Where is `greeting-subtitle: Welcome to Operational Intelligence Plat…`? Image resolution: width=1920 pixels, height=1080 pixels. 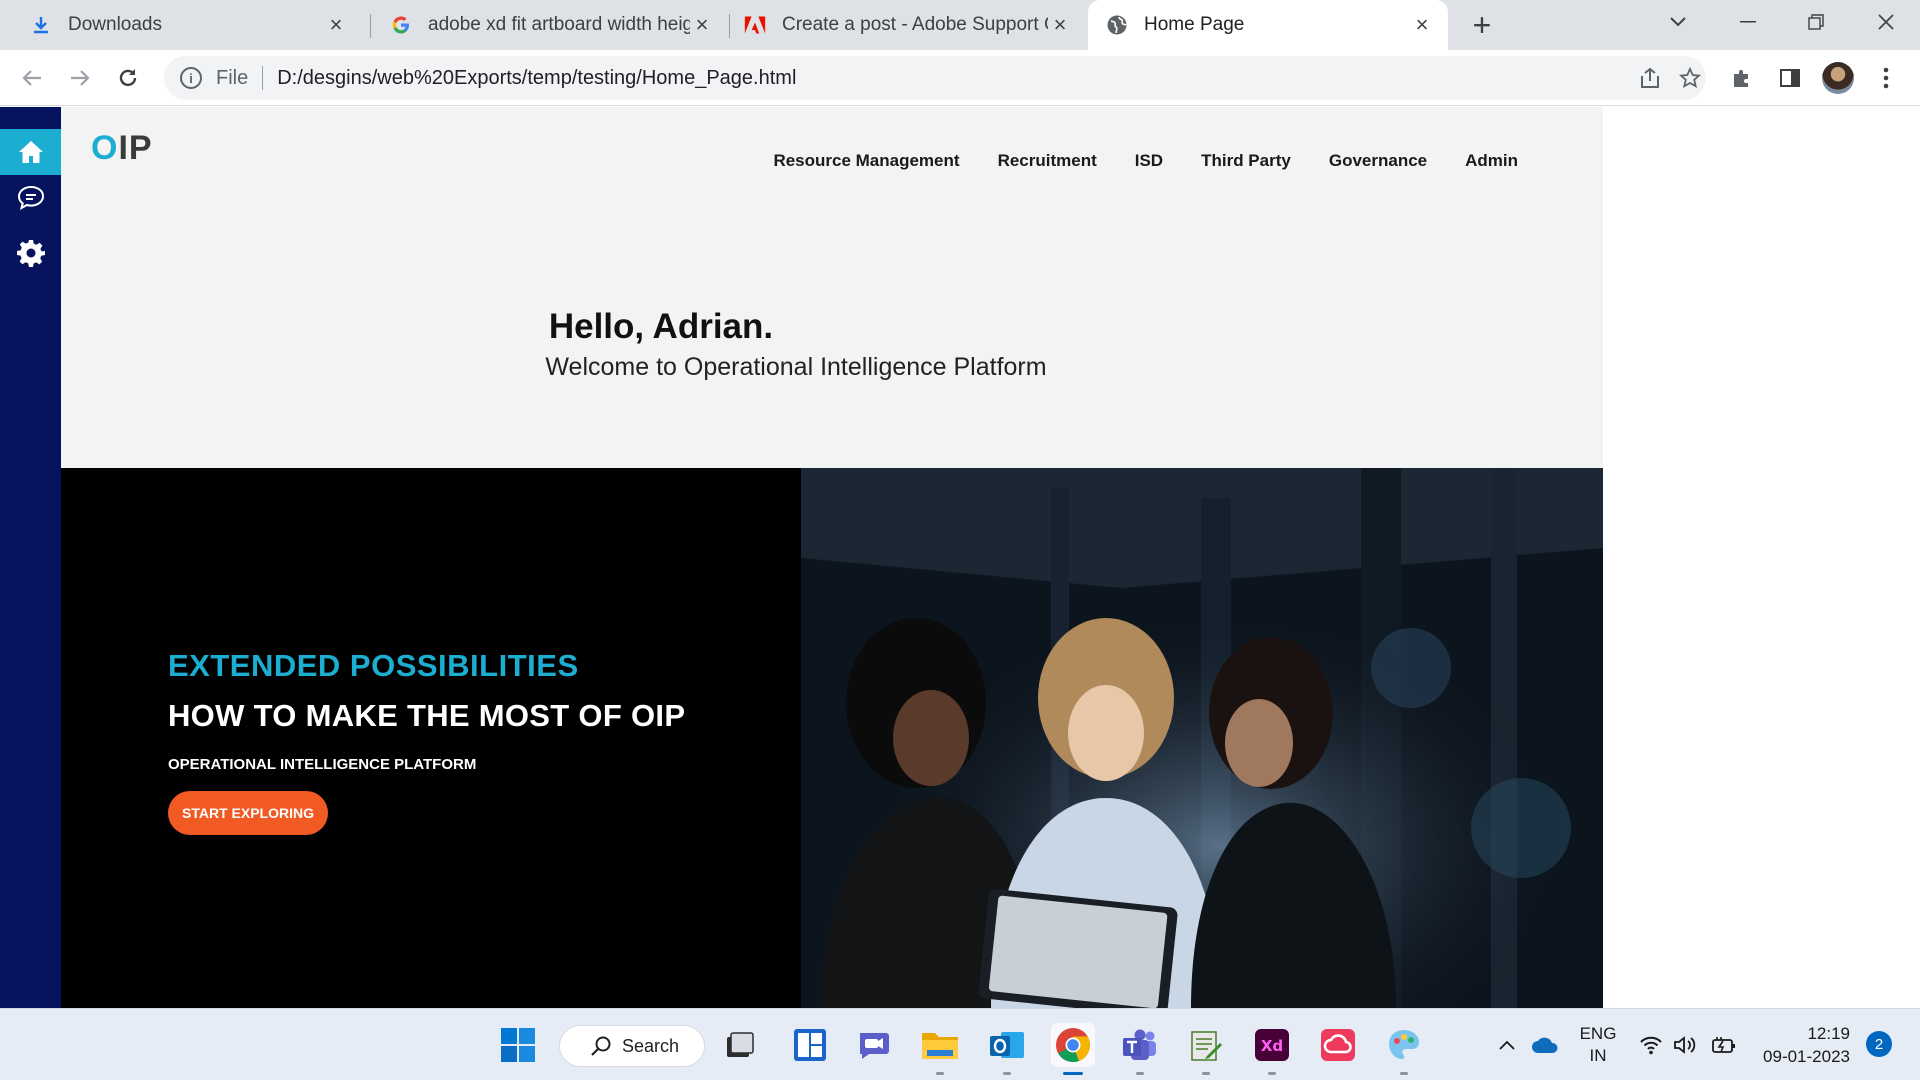
greeting-subtitle: Welcome to Operational Intelligence Plat… is located at coordinates (796, 367).